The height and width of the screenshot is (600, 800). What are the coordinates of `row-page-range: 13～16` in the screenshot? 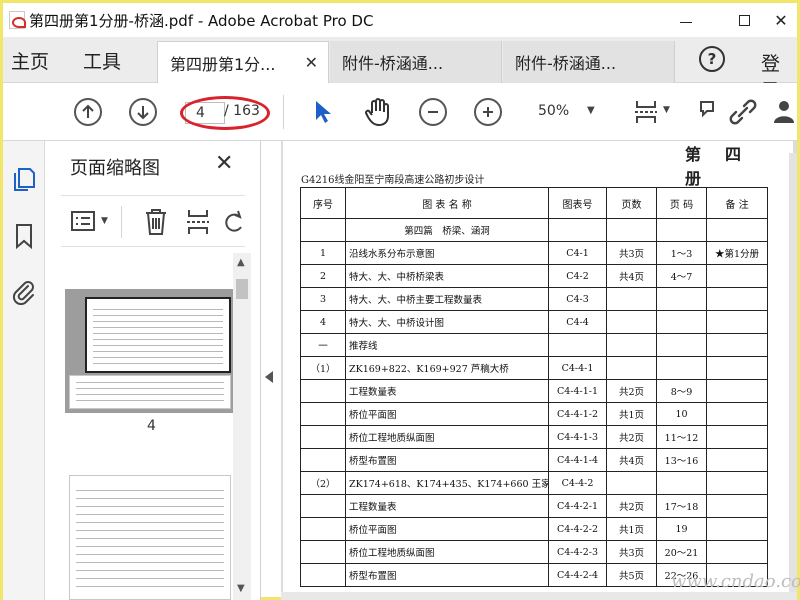 It's located at (681, 460).